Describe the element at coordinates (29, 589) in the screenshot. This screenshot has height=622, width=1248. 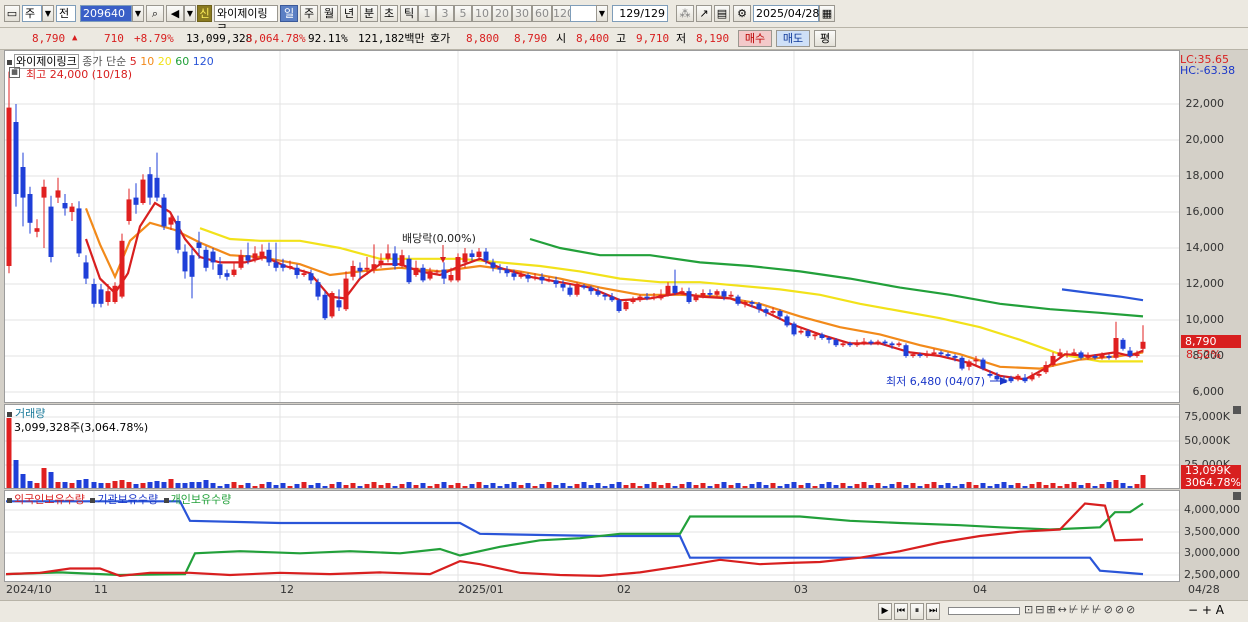
I see `x-axis-label: 2024/10` at that location.